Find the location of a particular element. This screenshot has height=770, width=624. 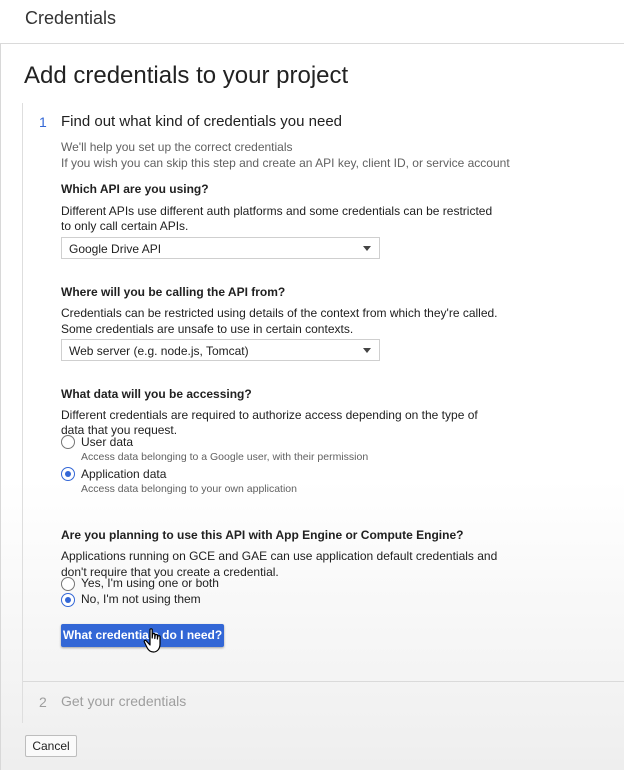

user-data-radio is located at coordinates (68, 442).